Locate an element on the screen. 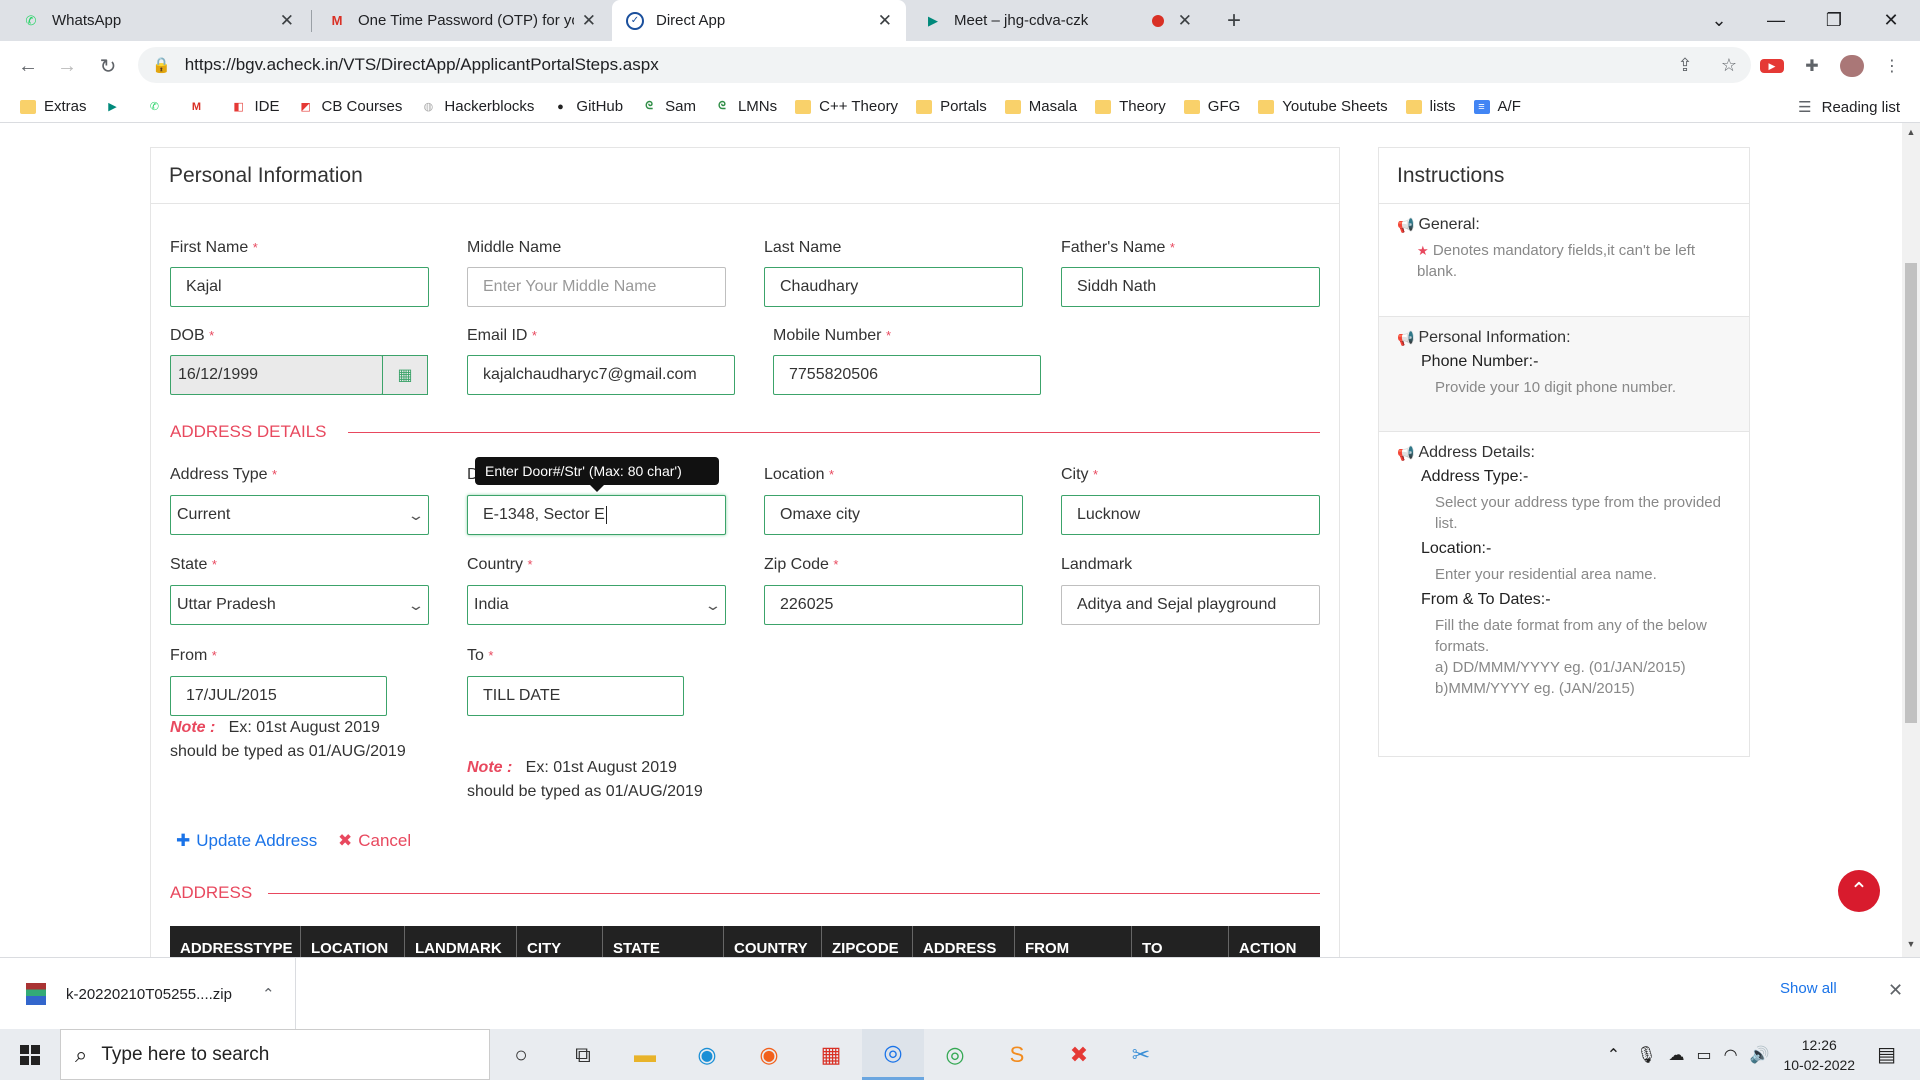  bookmark-youtube-sheets: Youtube Sheets is located at coordinates (1323, 106).